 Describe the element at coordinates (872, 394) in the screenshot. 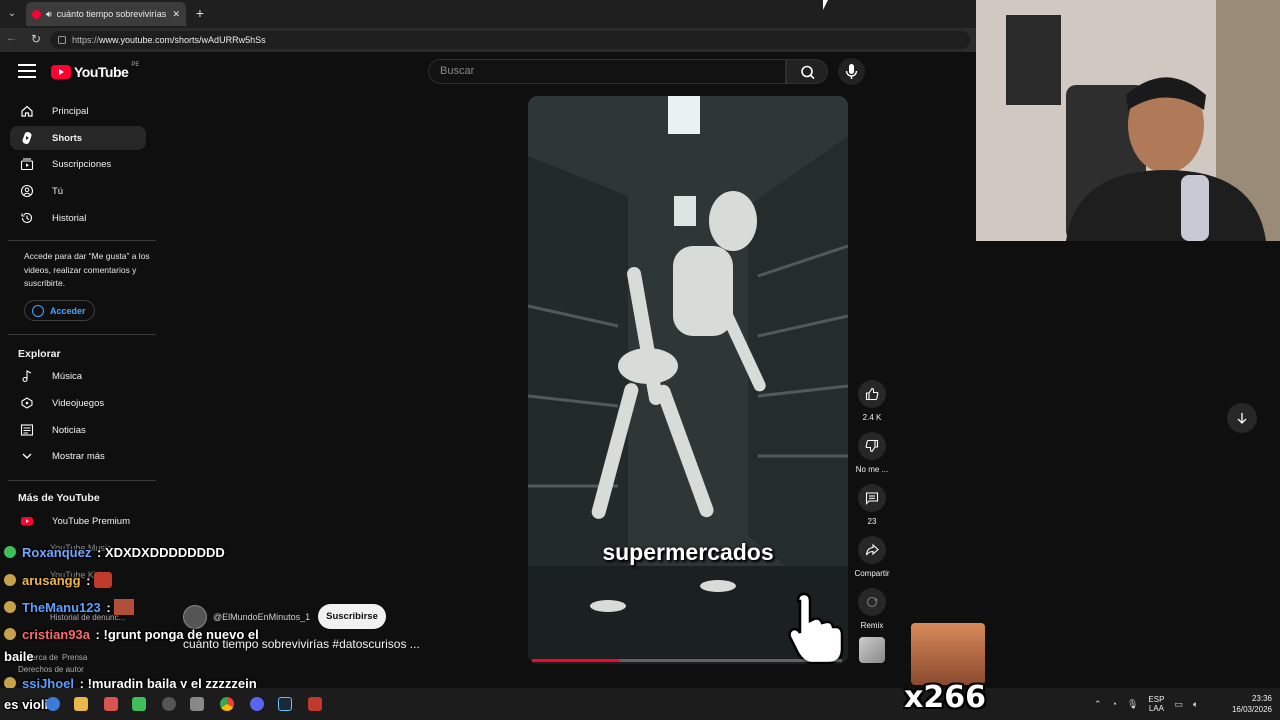

I see `like-button` at that location.